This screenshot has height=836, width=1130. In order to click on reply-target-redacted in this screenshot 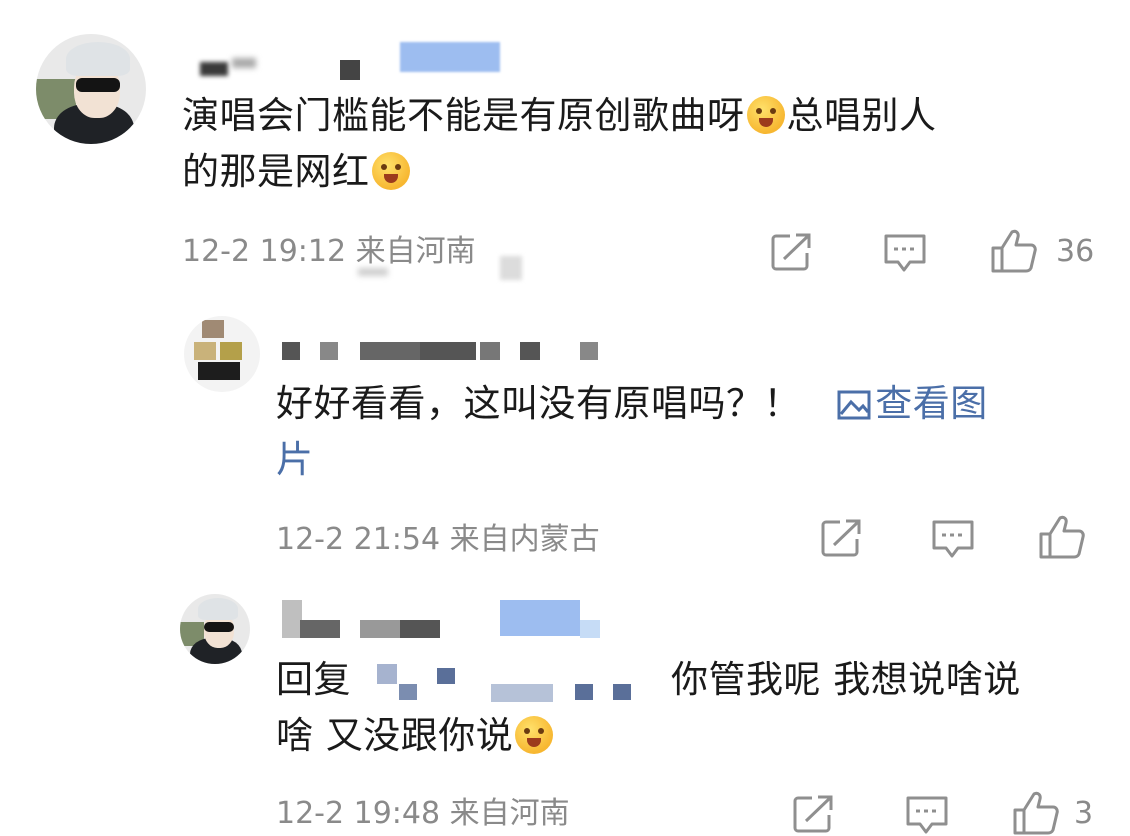, I will do `click(511, 680)`.